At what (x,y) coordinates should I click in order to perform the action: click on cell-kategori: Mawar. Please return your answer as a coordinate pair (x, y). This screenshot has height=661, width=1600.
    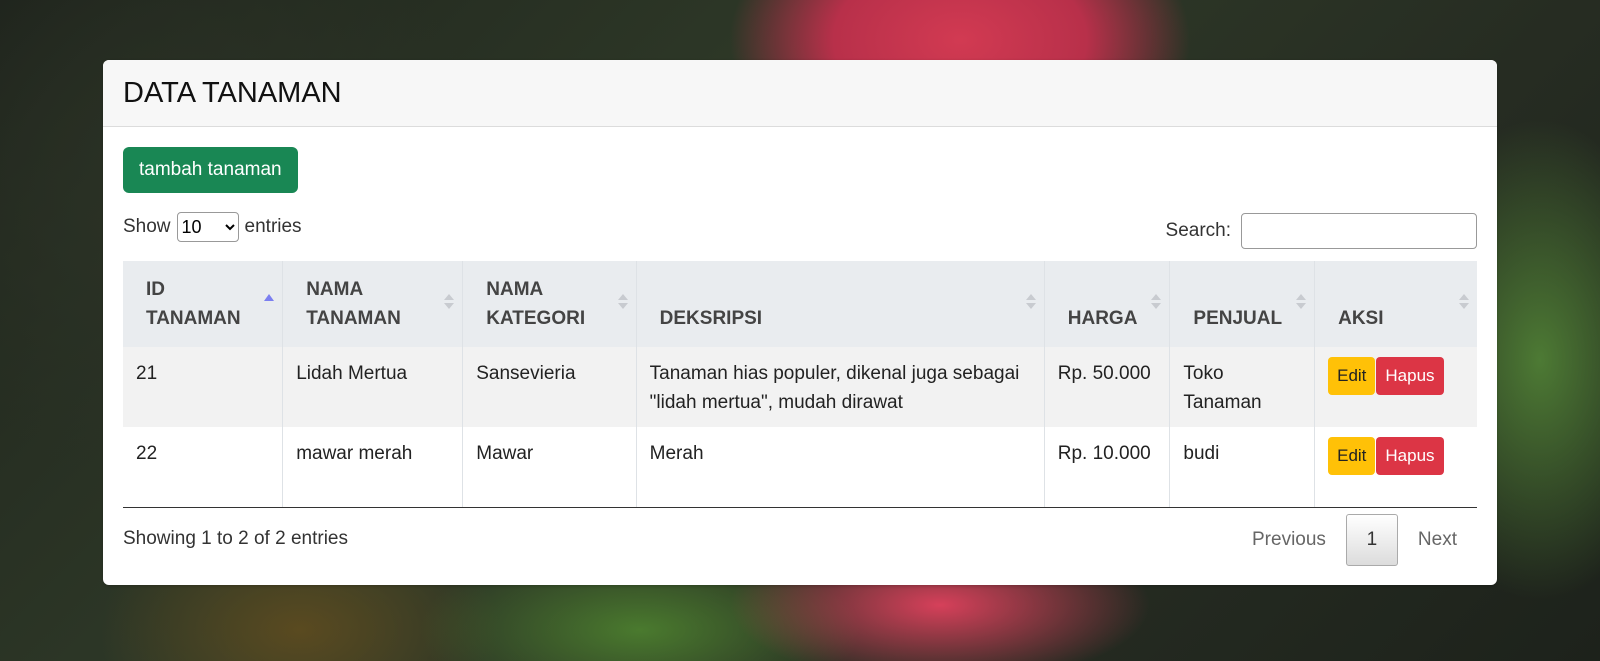
    Looking at the image, I should click on (549, 467).